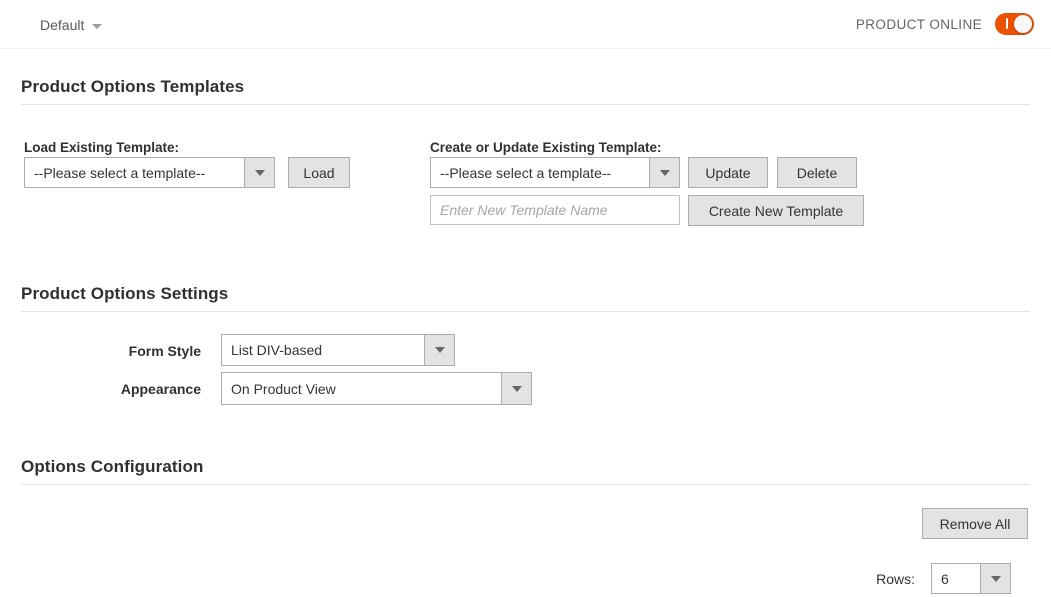 The height and width of the screenshot is (597, 1051). Describe the element at coordinates (525, 24) in the screenshot. I see `top-bar: Default PRODUCT ONLINE` at that location.